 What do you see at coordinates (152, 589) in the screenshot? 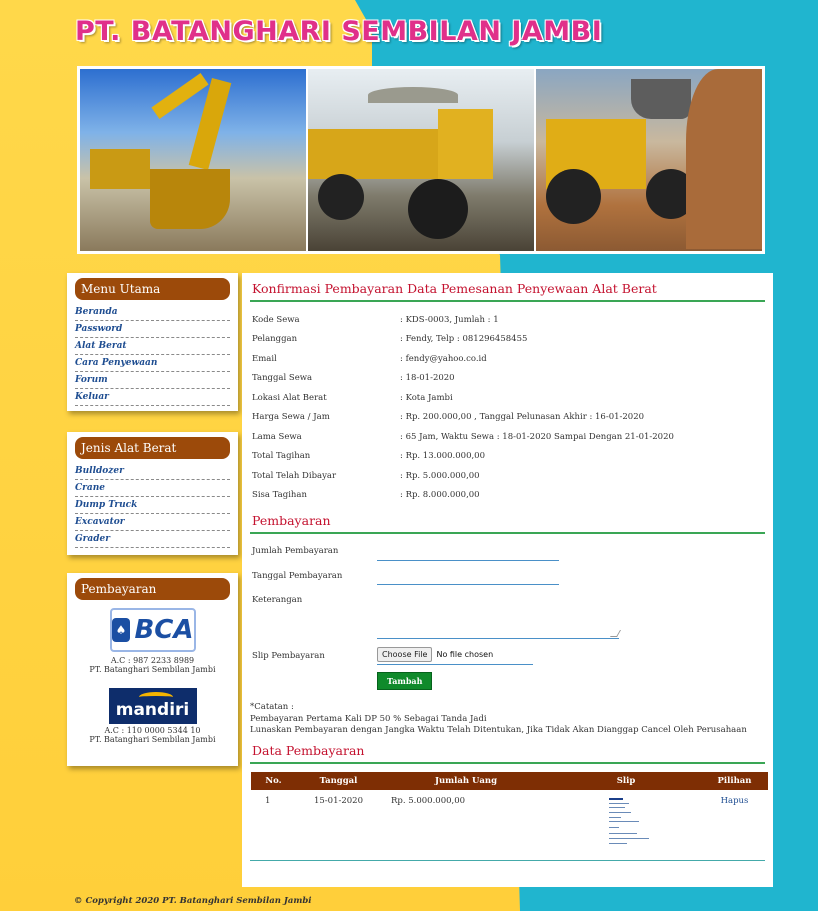
I see `pembayaran-header: Pembayaran` at bounding box center [152, 589].